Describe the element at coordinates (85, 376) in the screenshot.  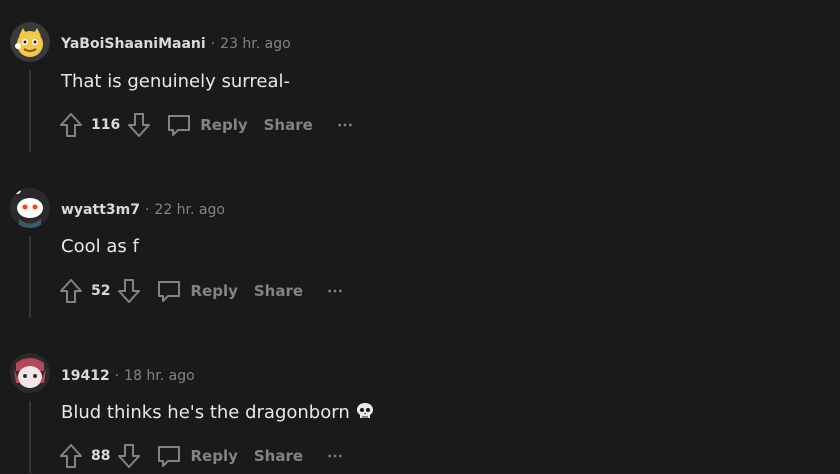
I see `username: 19412` at that location.